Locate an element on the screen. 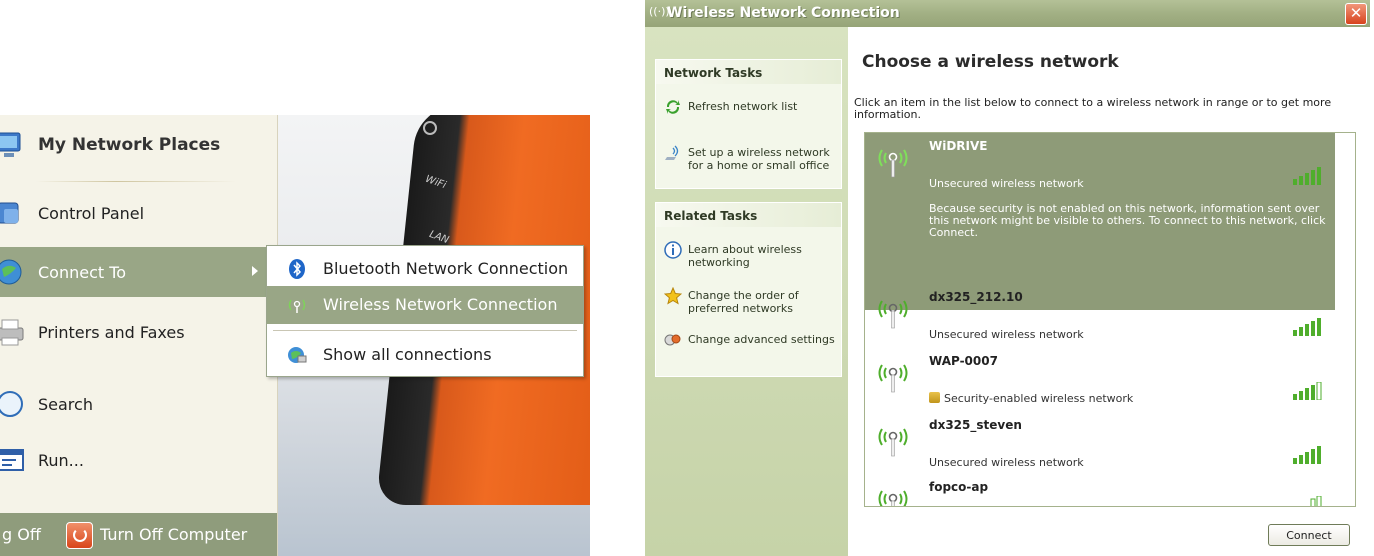 The image size is (1374, 556). connect-button: Connect is located at coordinates (1309, 535).